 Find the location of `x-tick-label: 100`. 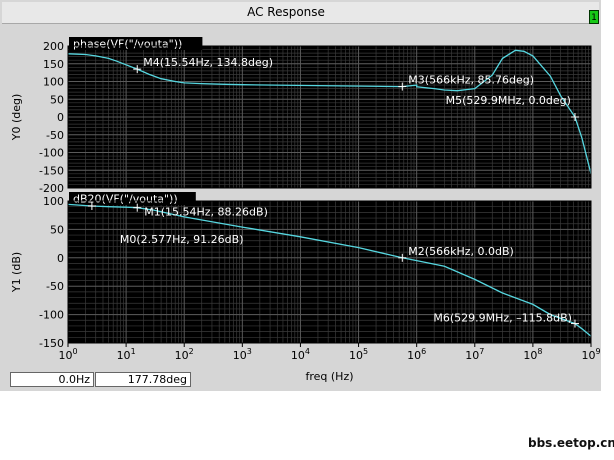

x-tick-label: 100 is located at coordinates (67, 354).